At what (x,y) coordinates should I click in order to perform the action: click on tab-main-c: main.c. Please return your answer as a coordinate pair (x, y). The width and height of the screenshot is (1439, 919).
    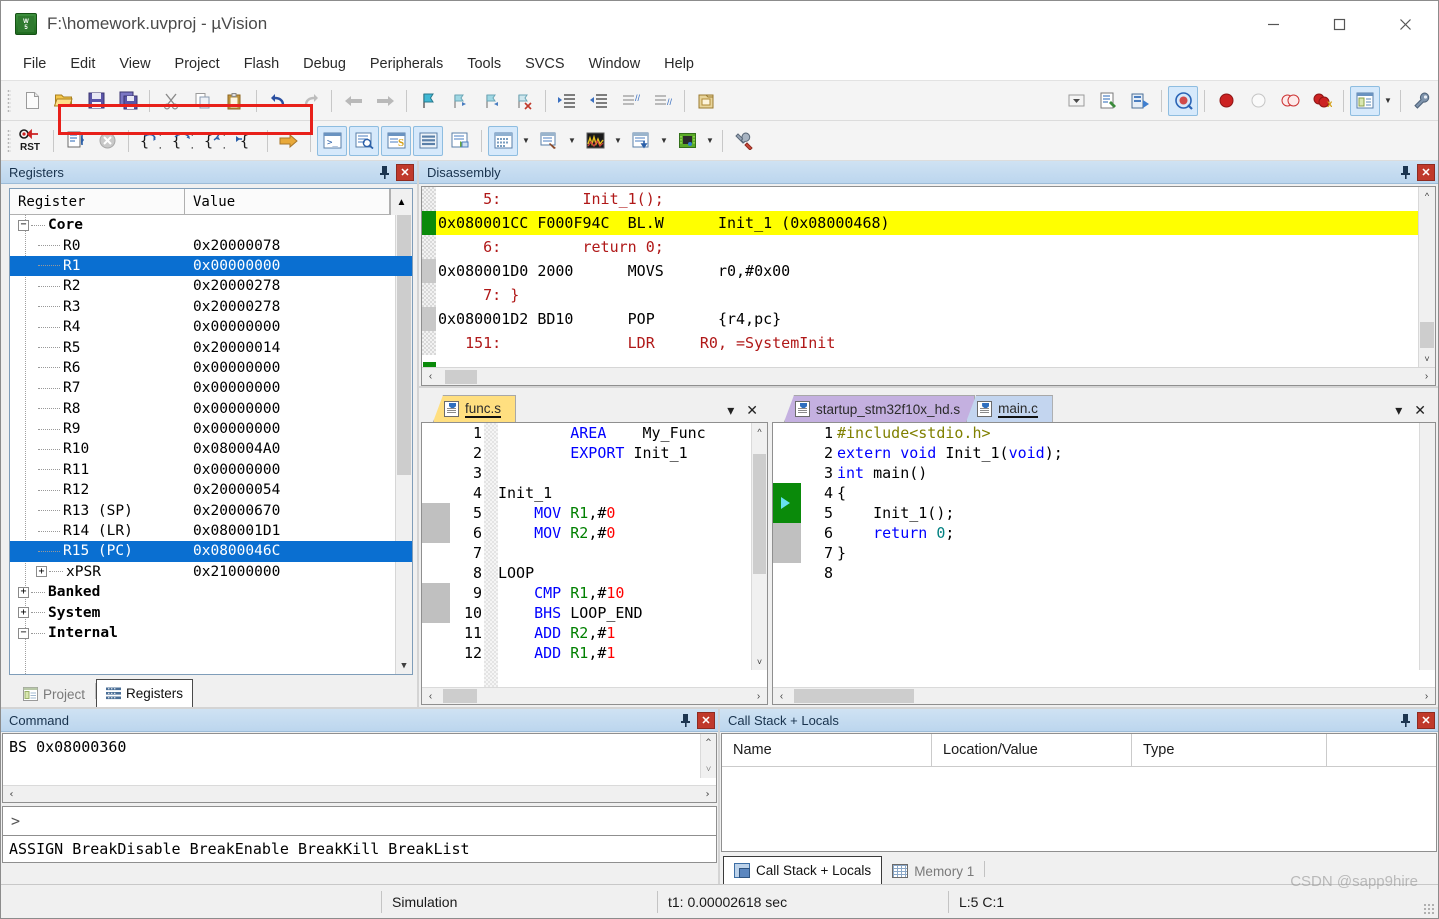
    Looking at the image, I should click on (1009, 408).